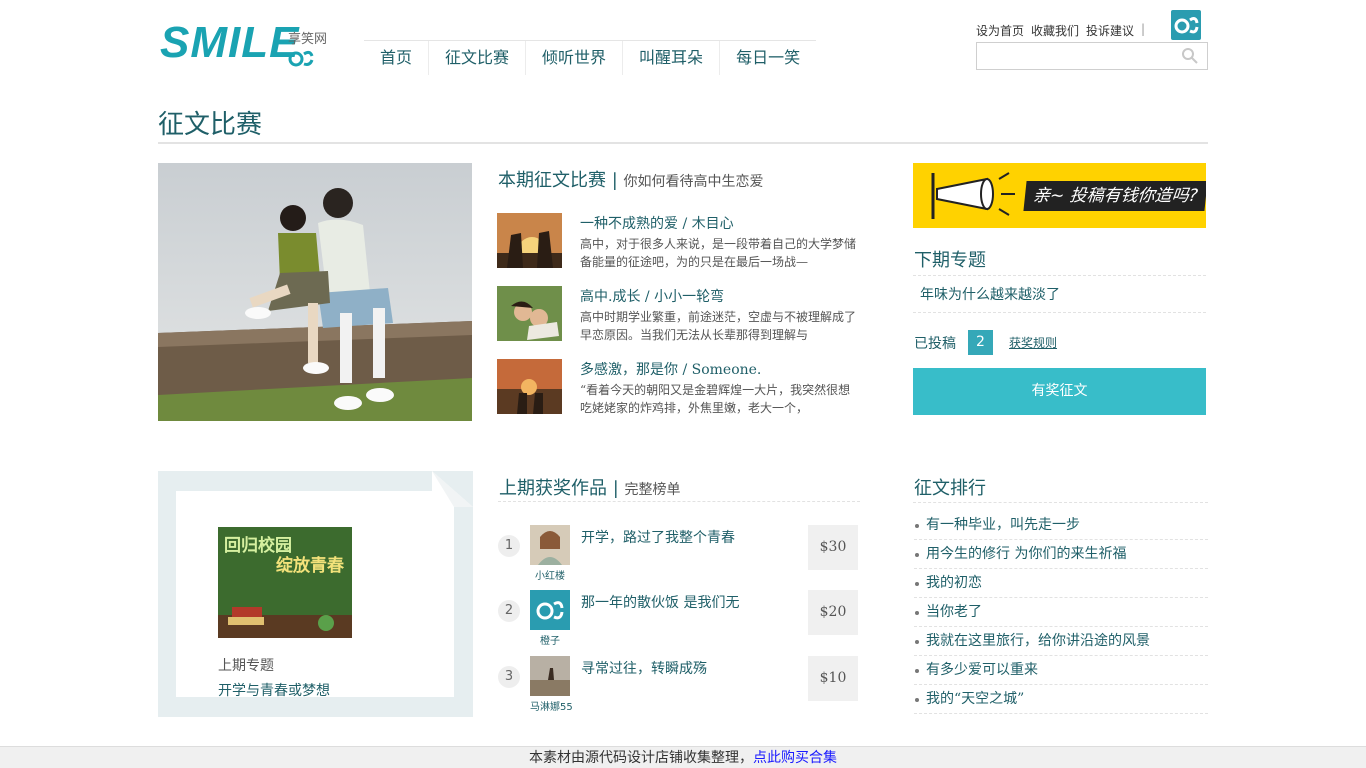 Image resolution: width=1366 pixels, height=768 pixels. What do you see at coordinates (644, 668) in the screenshot?
I see `winner-title: 寻常过往，转瞬成殇` at bounding box center [644, 668].